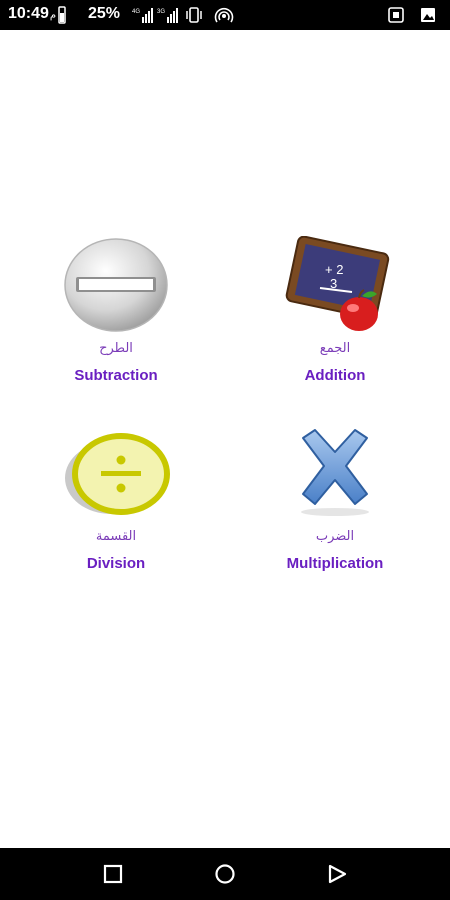  Describe the element at coordinates (335, 563) in the screenshot. I see `multiplication-label: Multiplication` at that location.